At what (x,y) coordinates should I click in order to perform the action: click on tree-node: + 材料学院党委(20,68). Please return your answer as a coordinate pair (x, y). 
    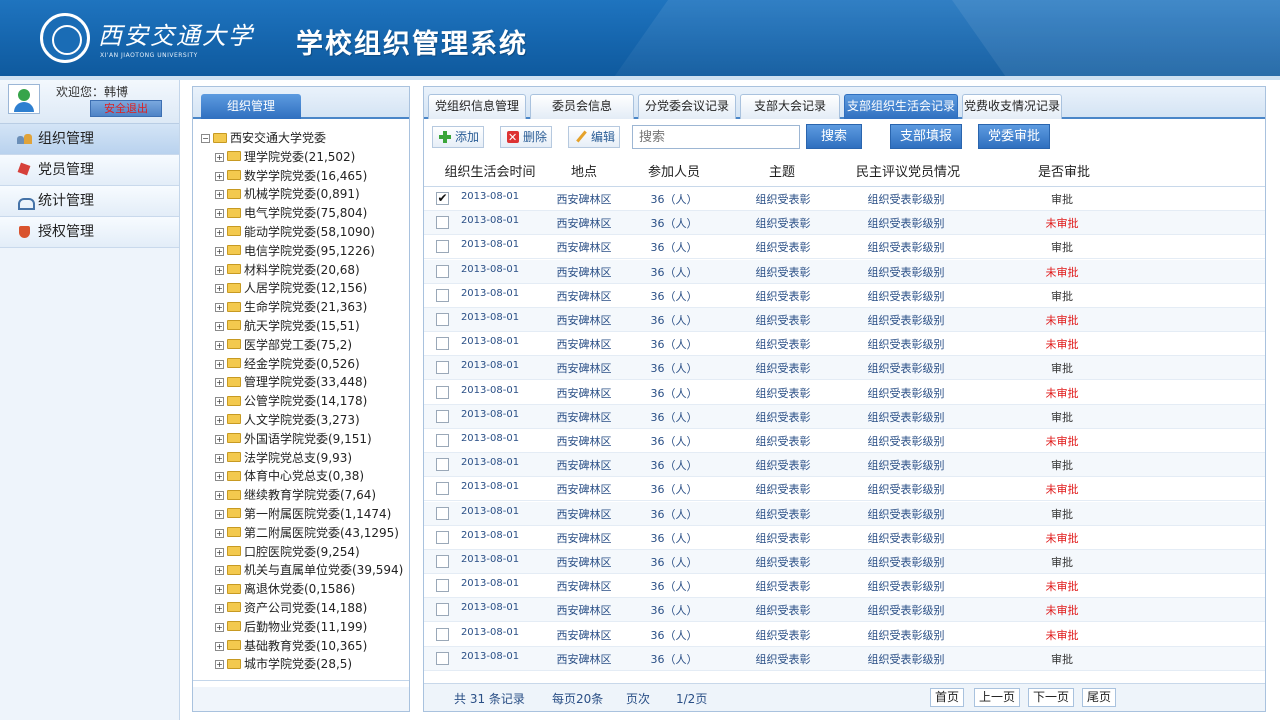
    Looking at the image, I should click on (301, 270).